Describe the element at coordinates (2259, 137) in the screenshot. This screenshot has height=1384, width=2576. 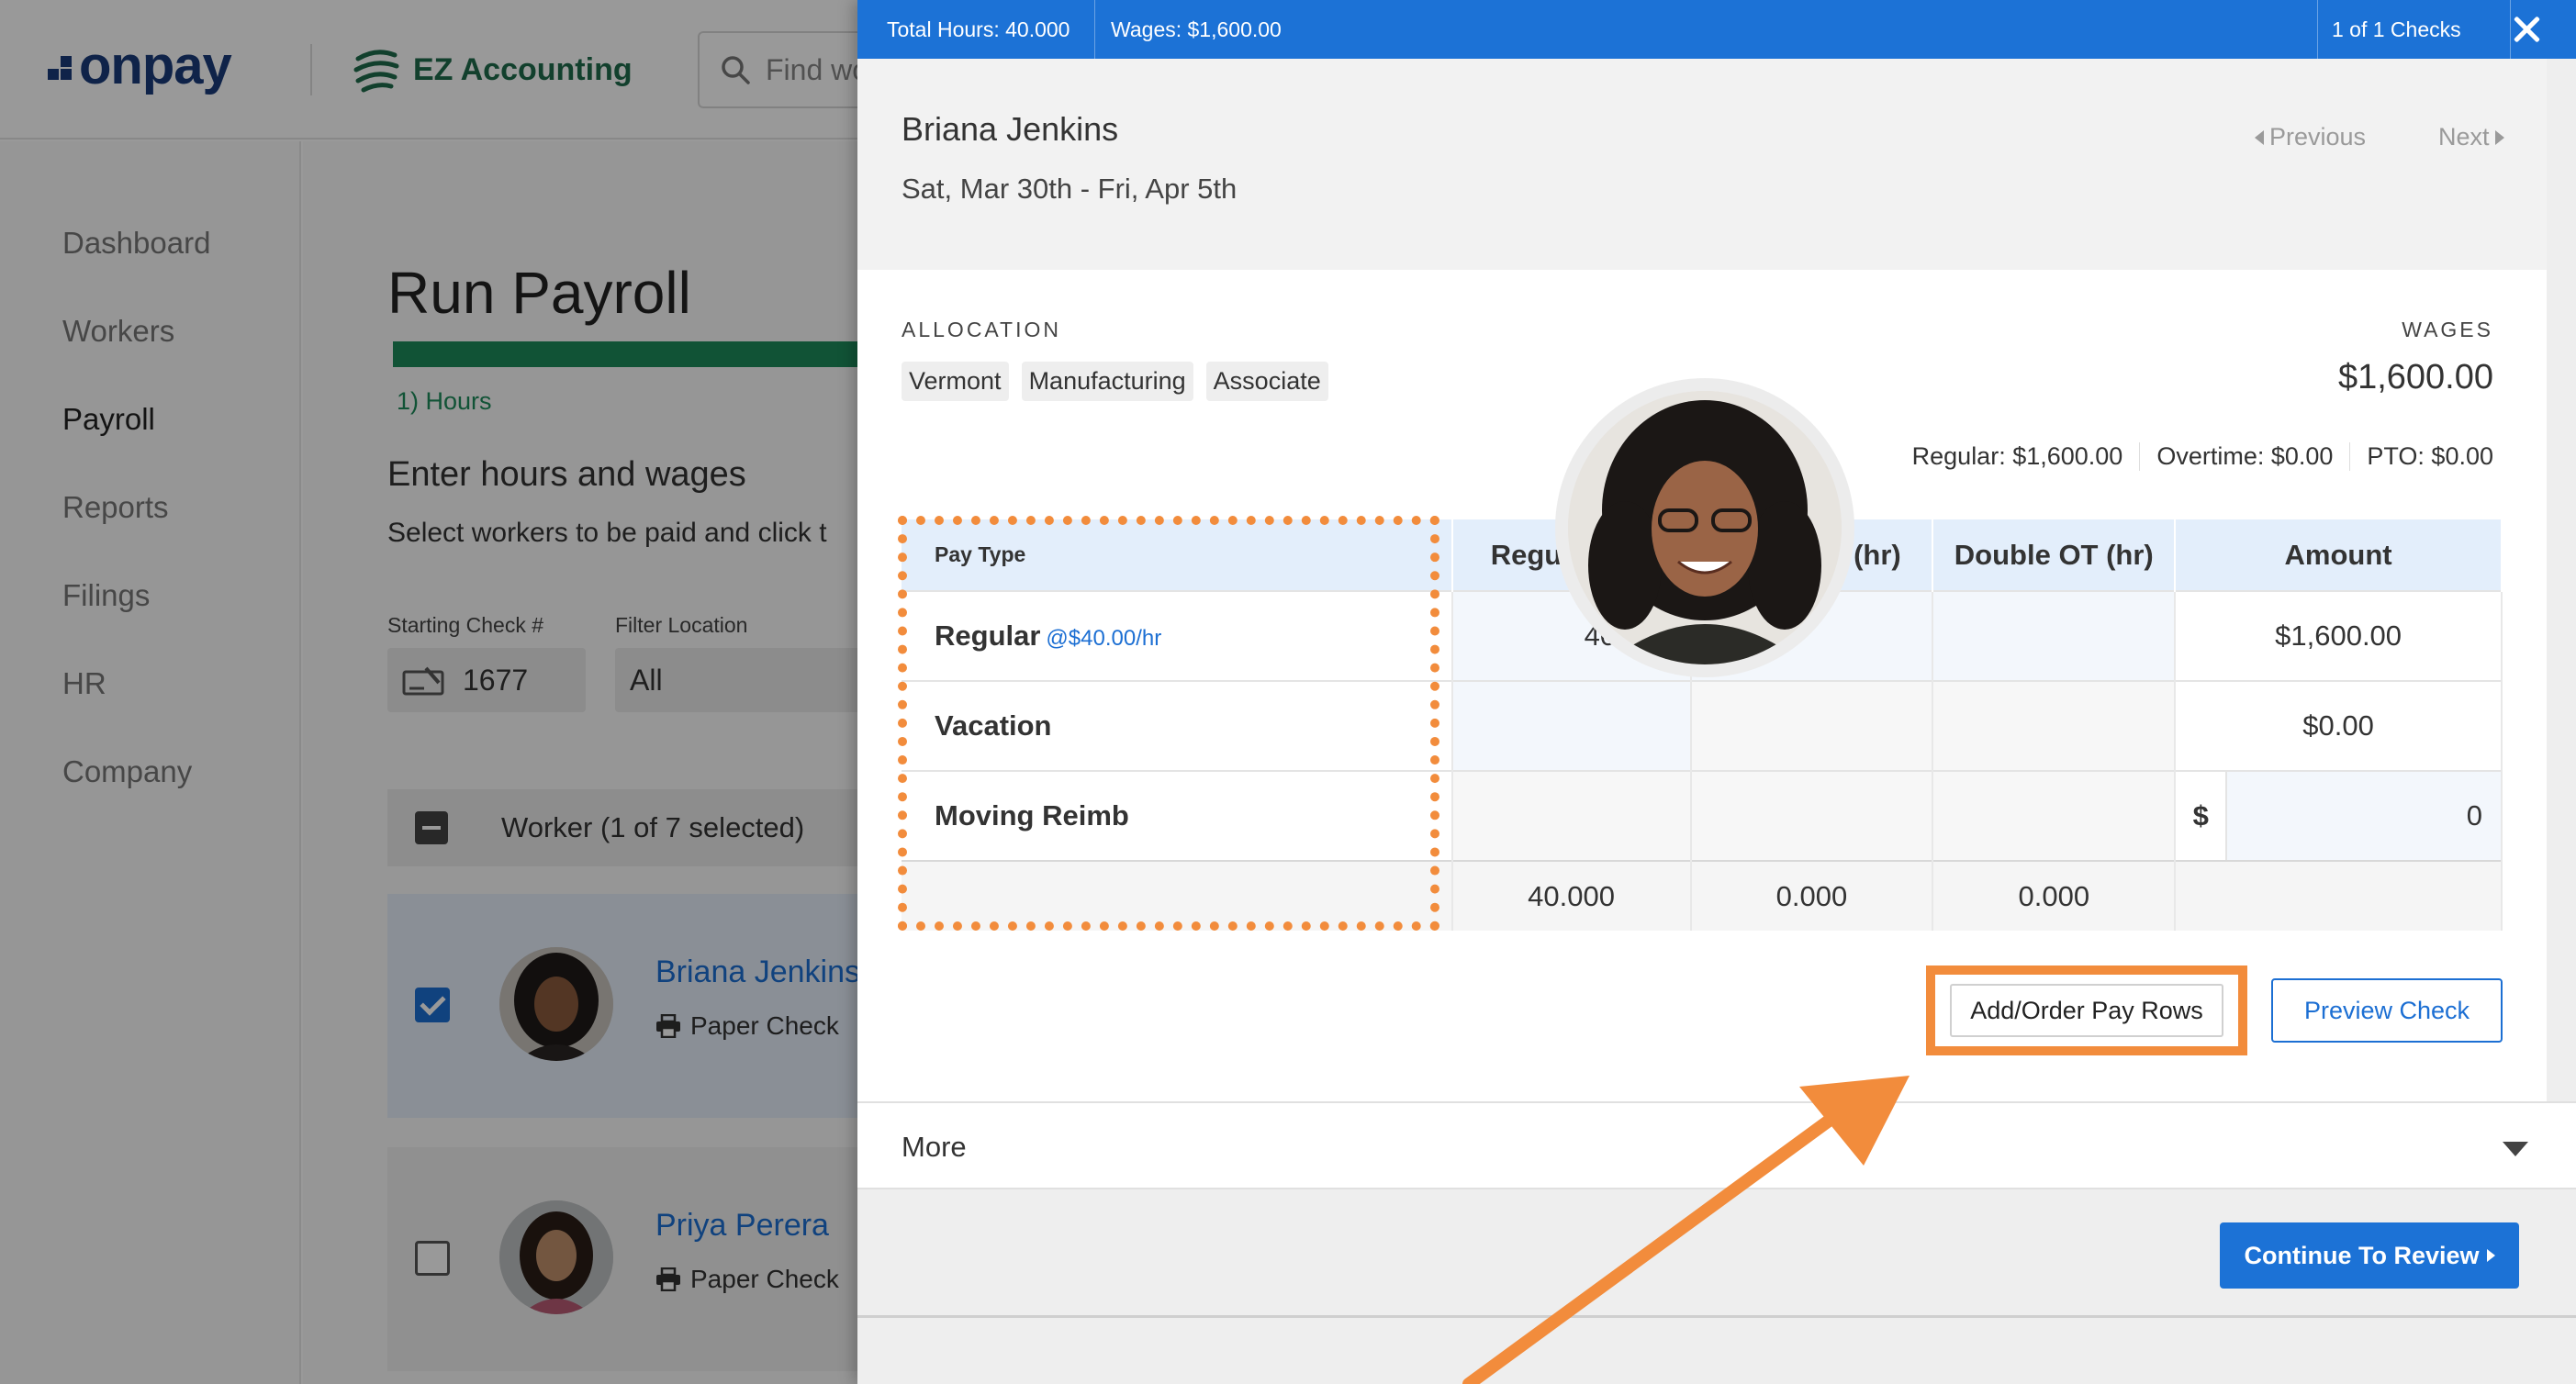
I see `chevron-left-icon` at that location.